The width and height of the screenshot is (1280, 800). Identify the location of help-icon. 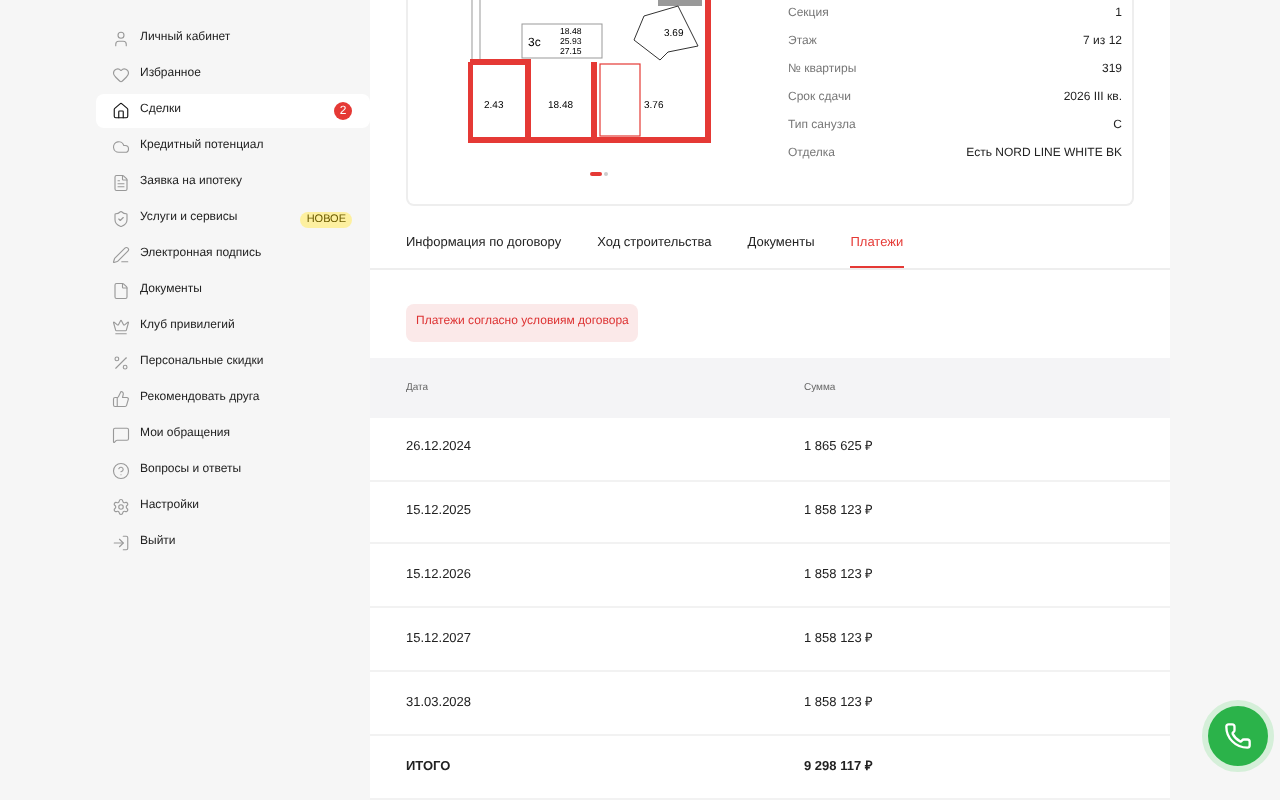
(121, 471).